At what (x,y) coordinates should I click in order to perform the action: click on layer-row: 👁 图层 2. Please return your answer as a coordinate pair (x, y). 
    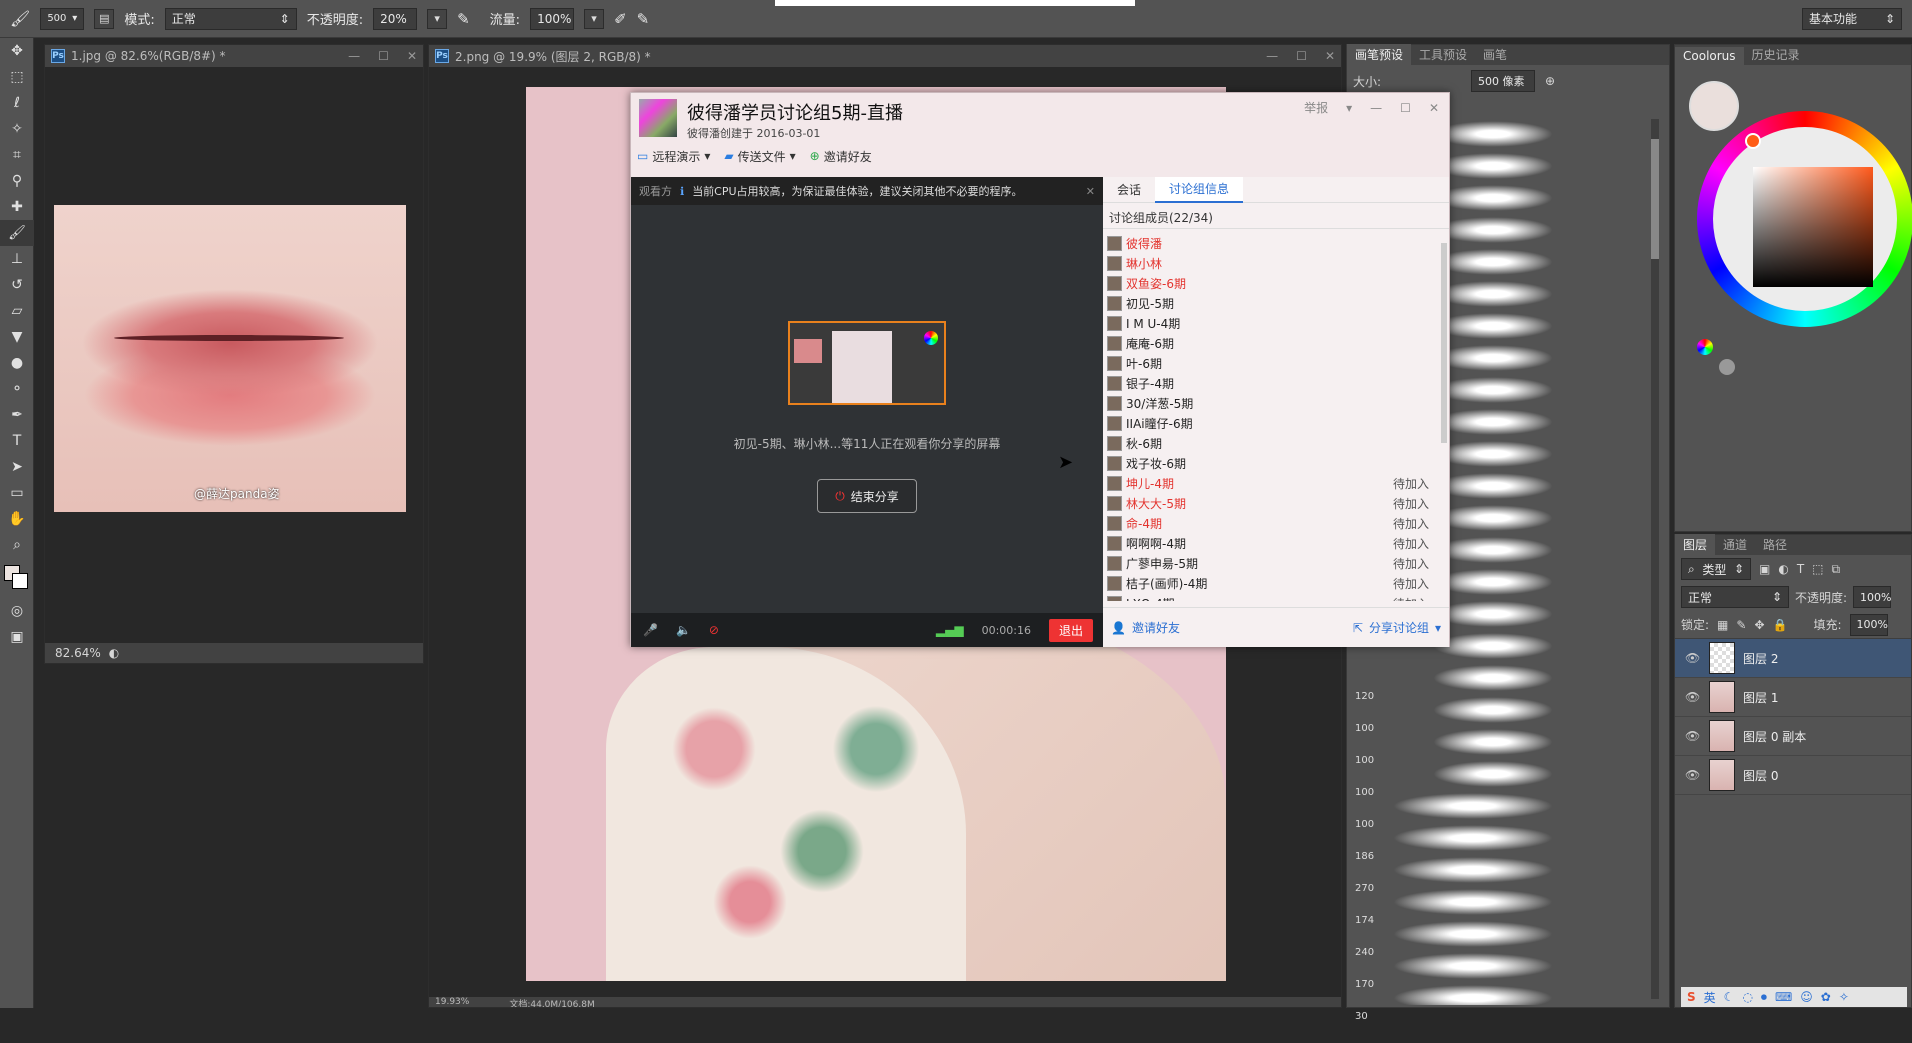
    Looking at the image, I should click on (1793, 658).